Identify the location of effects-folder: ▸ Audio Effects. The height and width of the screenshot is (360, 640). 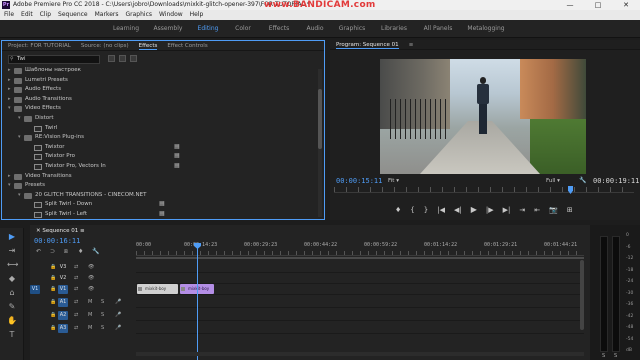
(159, 90).